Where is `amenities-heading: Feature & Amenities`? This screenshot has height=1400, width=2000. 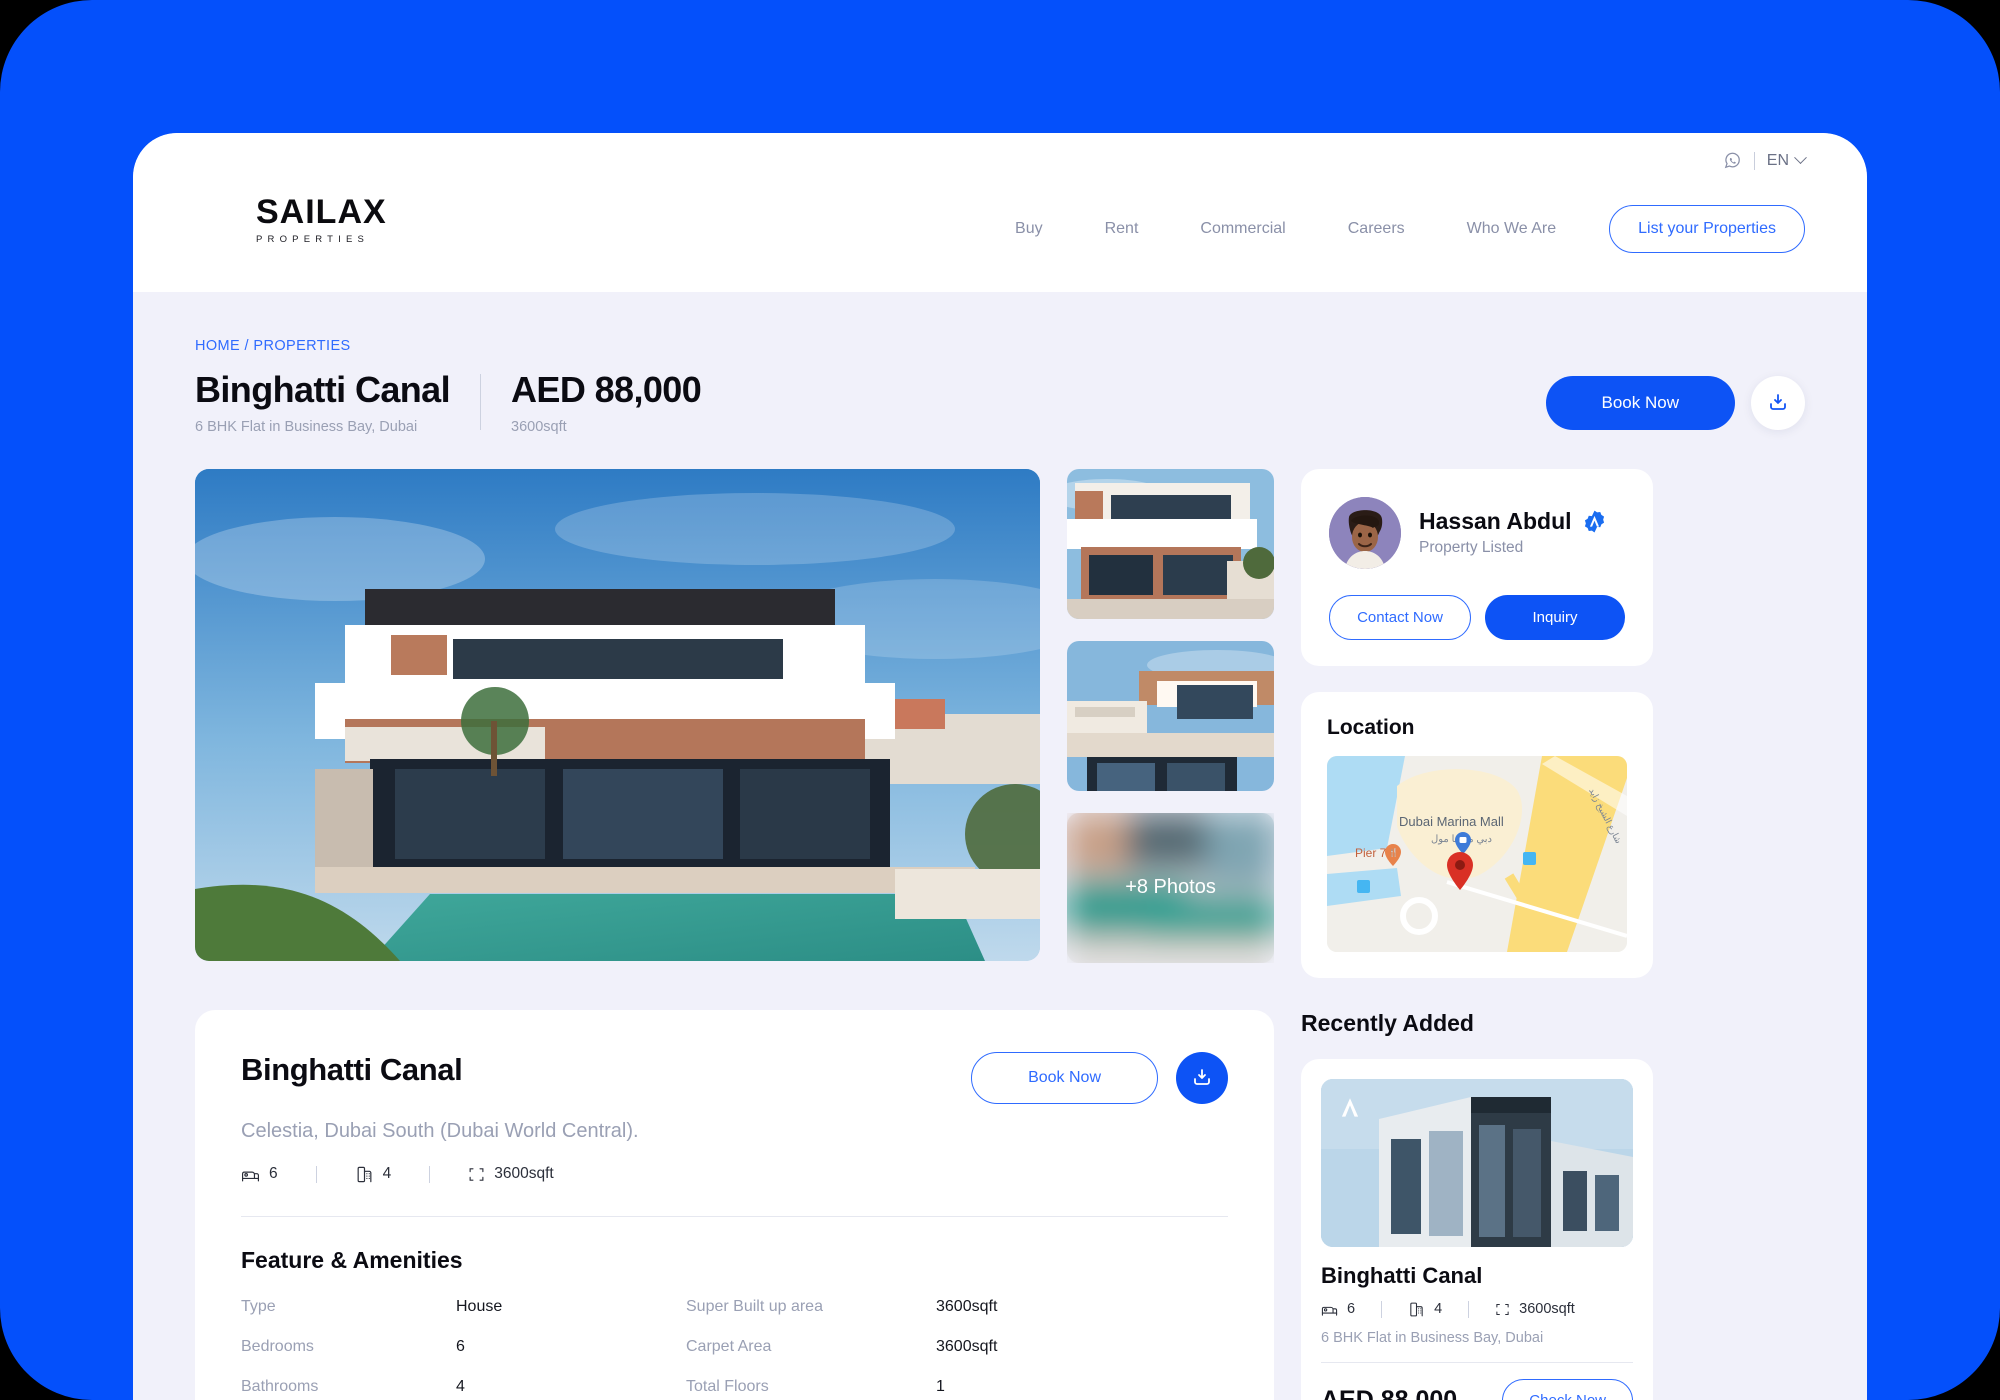
amenities-heading: Feature & Amenities is located at coordinates (352, 1259).